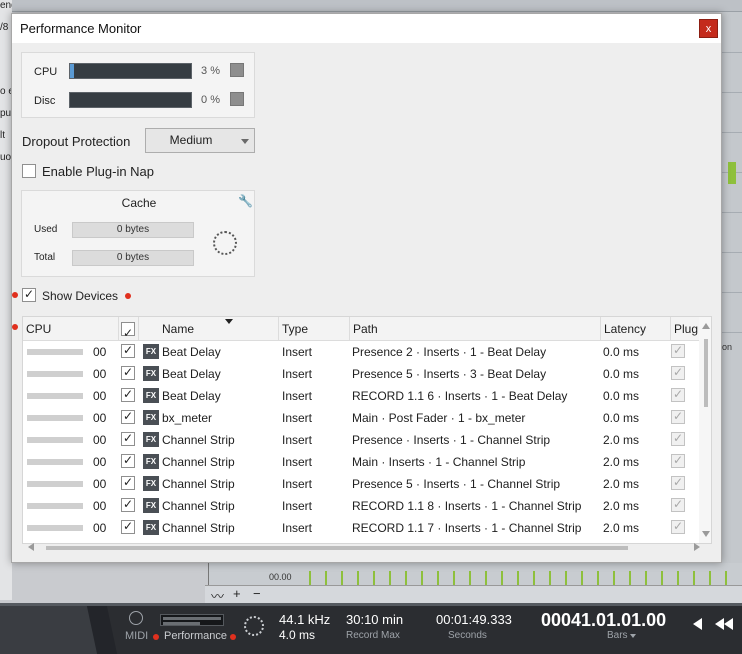  I want to click on record-time-label: Record Max, so click(373, 635).